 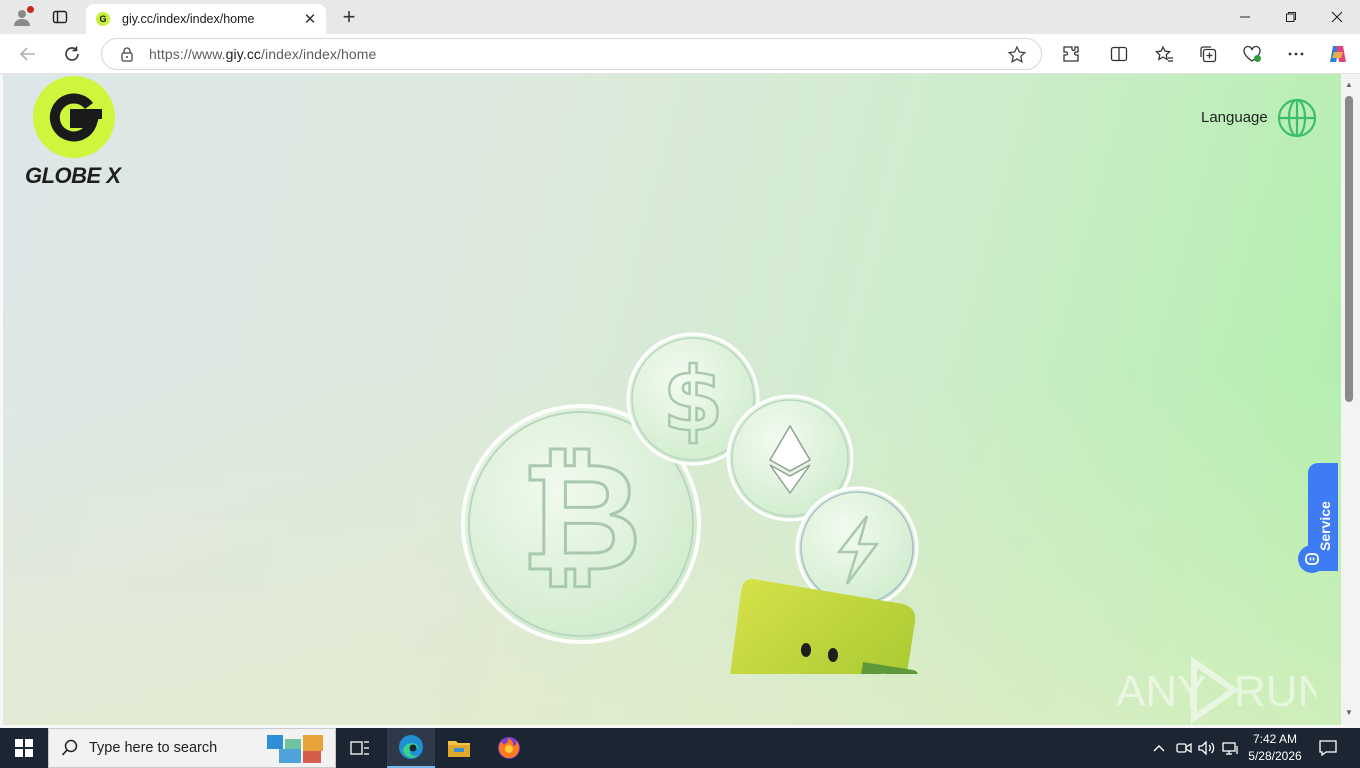 I want to click on back-icon, so click(x=28, y=54).